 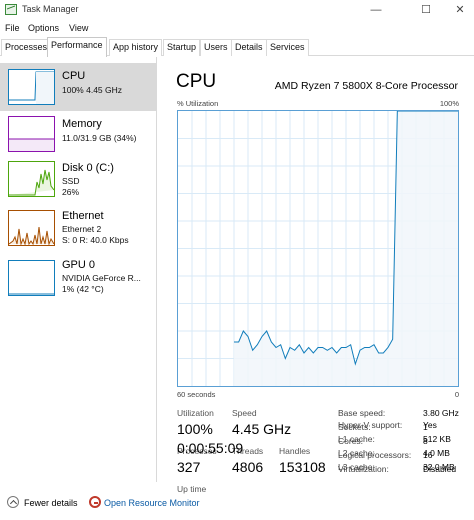 I want to click on spec-label: Base speed:, so click(x=362, y=413).